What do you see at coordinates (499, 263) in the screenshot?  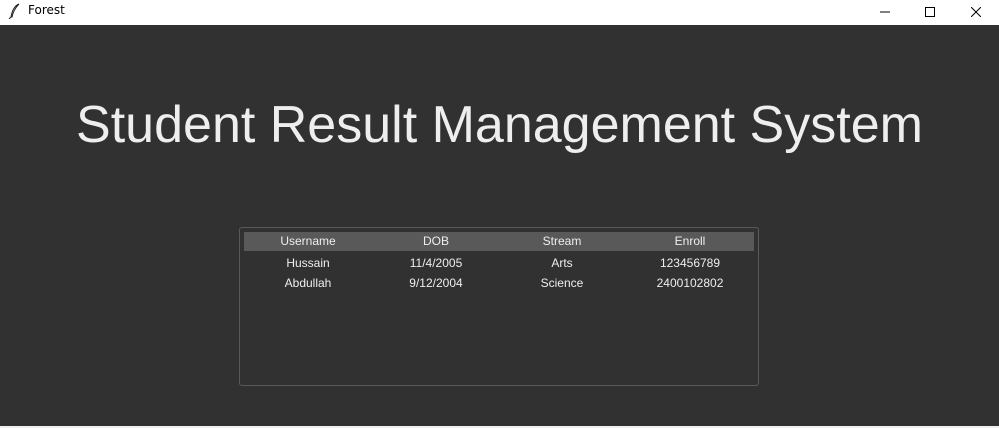 I see `table-row: Hussain 11/4/2005 Arts 123456789` at bounding box center [499, 263].